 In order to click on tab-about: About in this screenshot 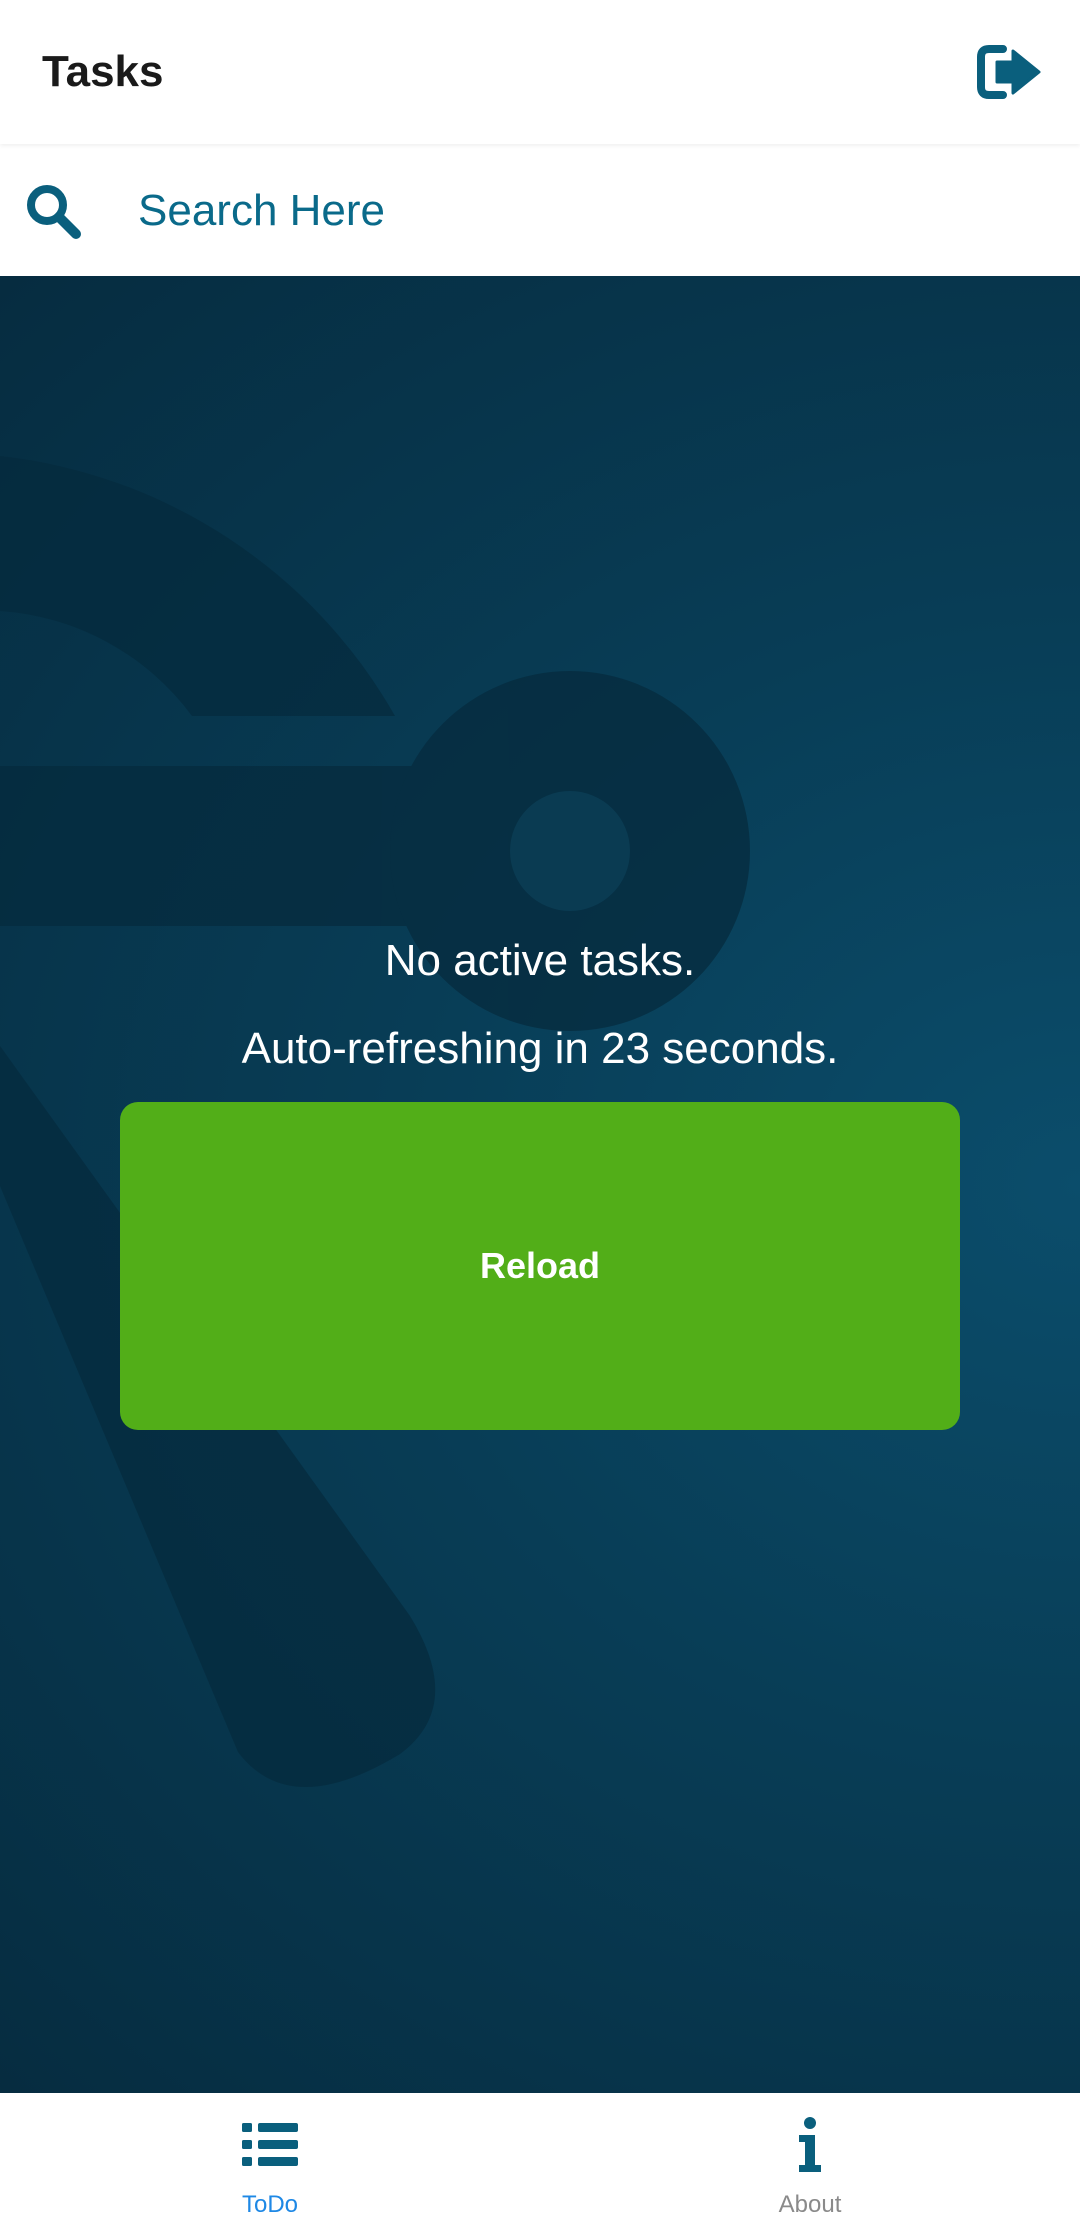, I will do `click(810, 2157)`.